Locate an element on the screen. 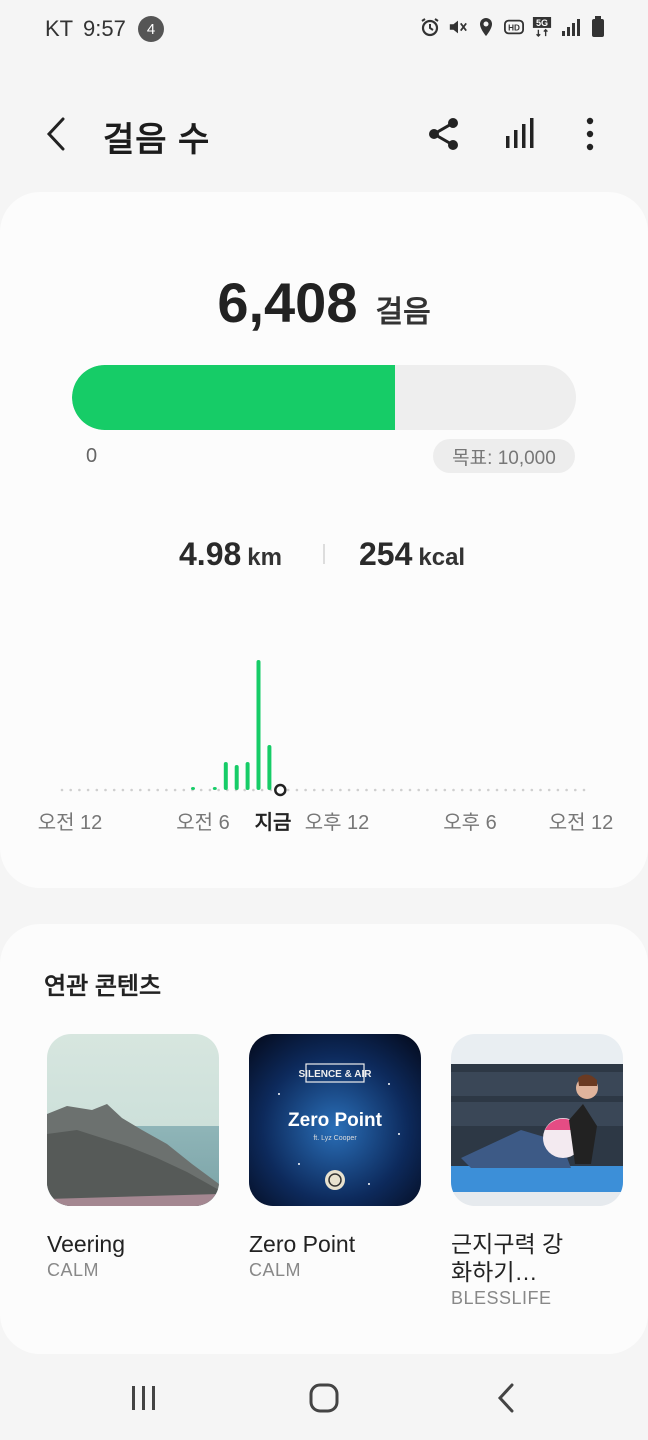 This screenshot has width=648, height=1440. bar-chart-icon is located at coordinates (520, 133).